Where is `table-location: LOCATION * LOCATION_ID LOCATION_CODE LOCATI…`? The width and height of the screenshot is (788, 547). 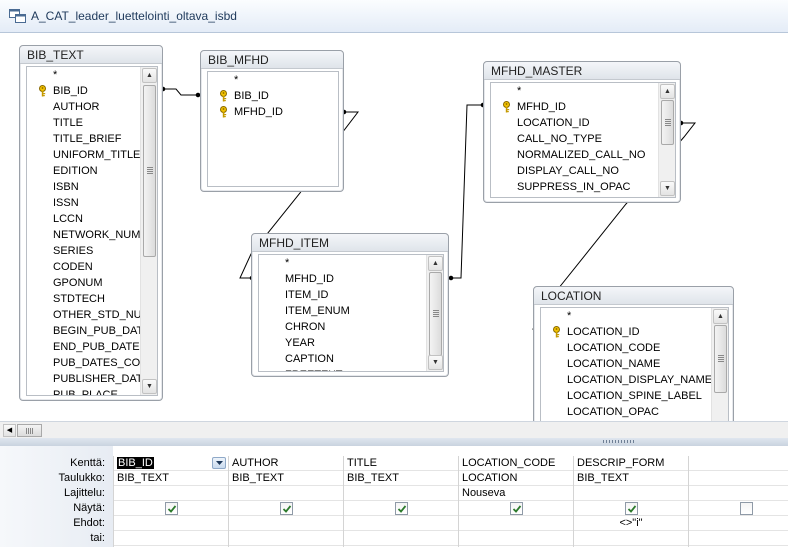
table-location: LOCATION * LOCATION_ID LOCATION_CODE LOCATI… is located at coordinates (633, 353).